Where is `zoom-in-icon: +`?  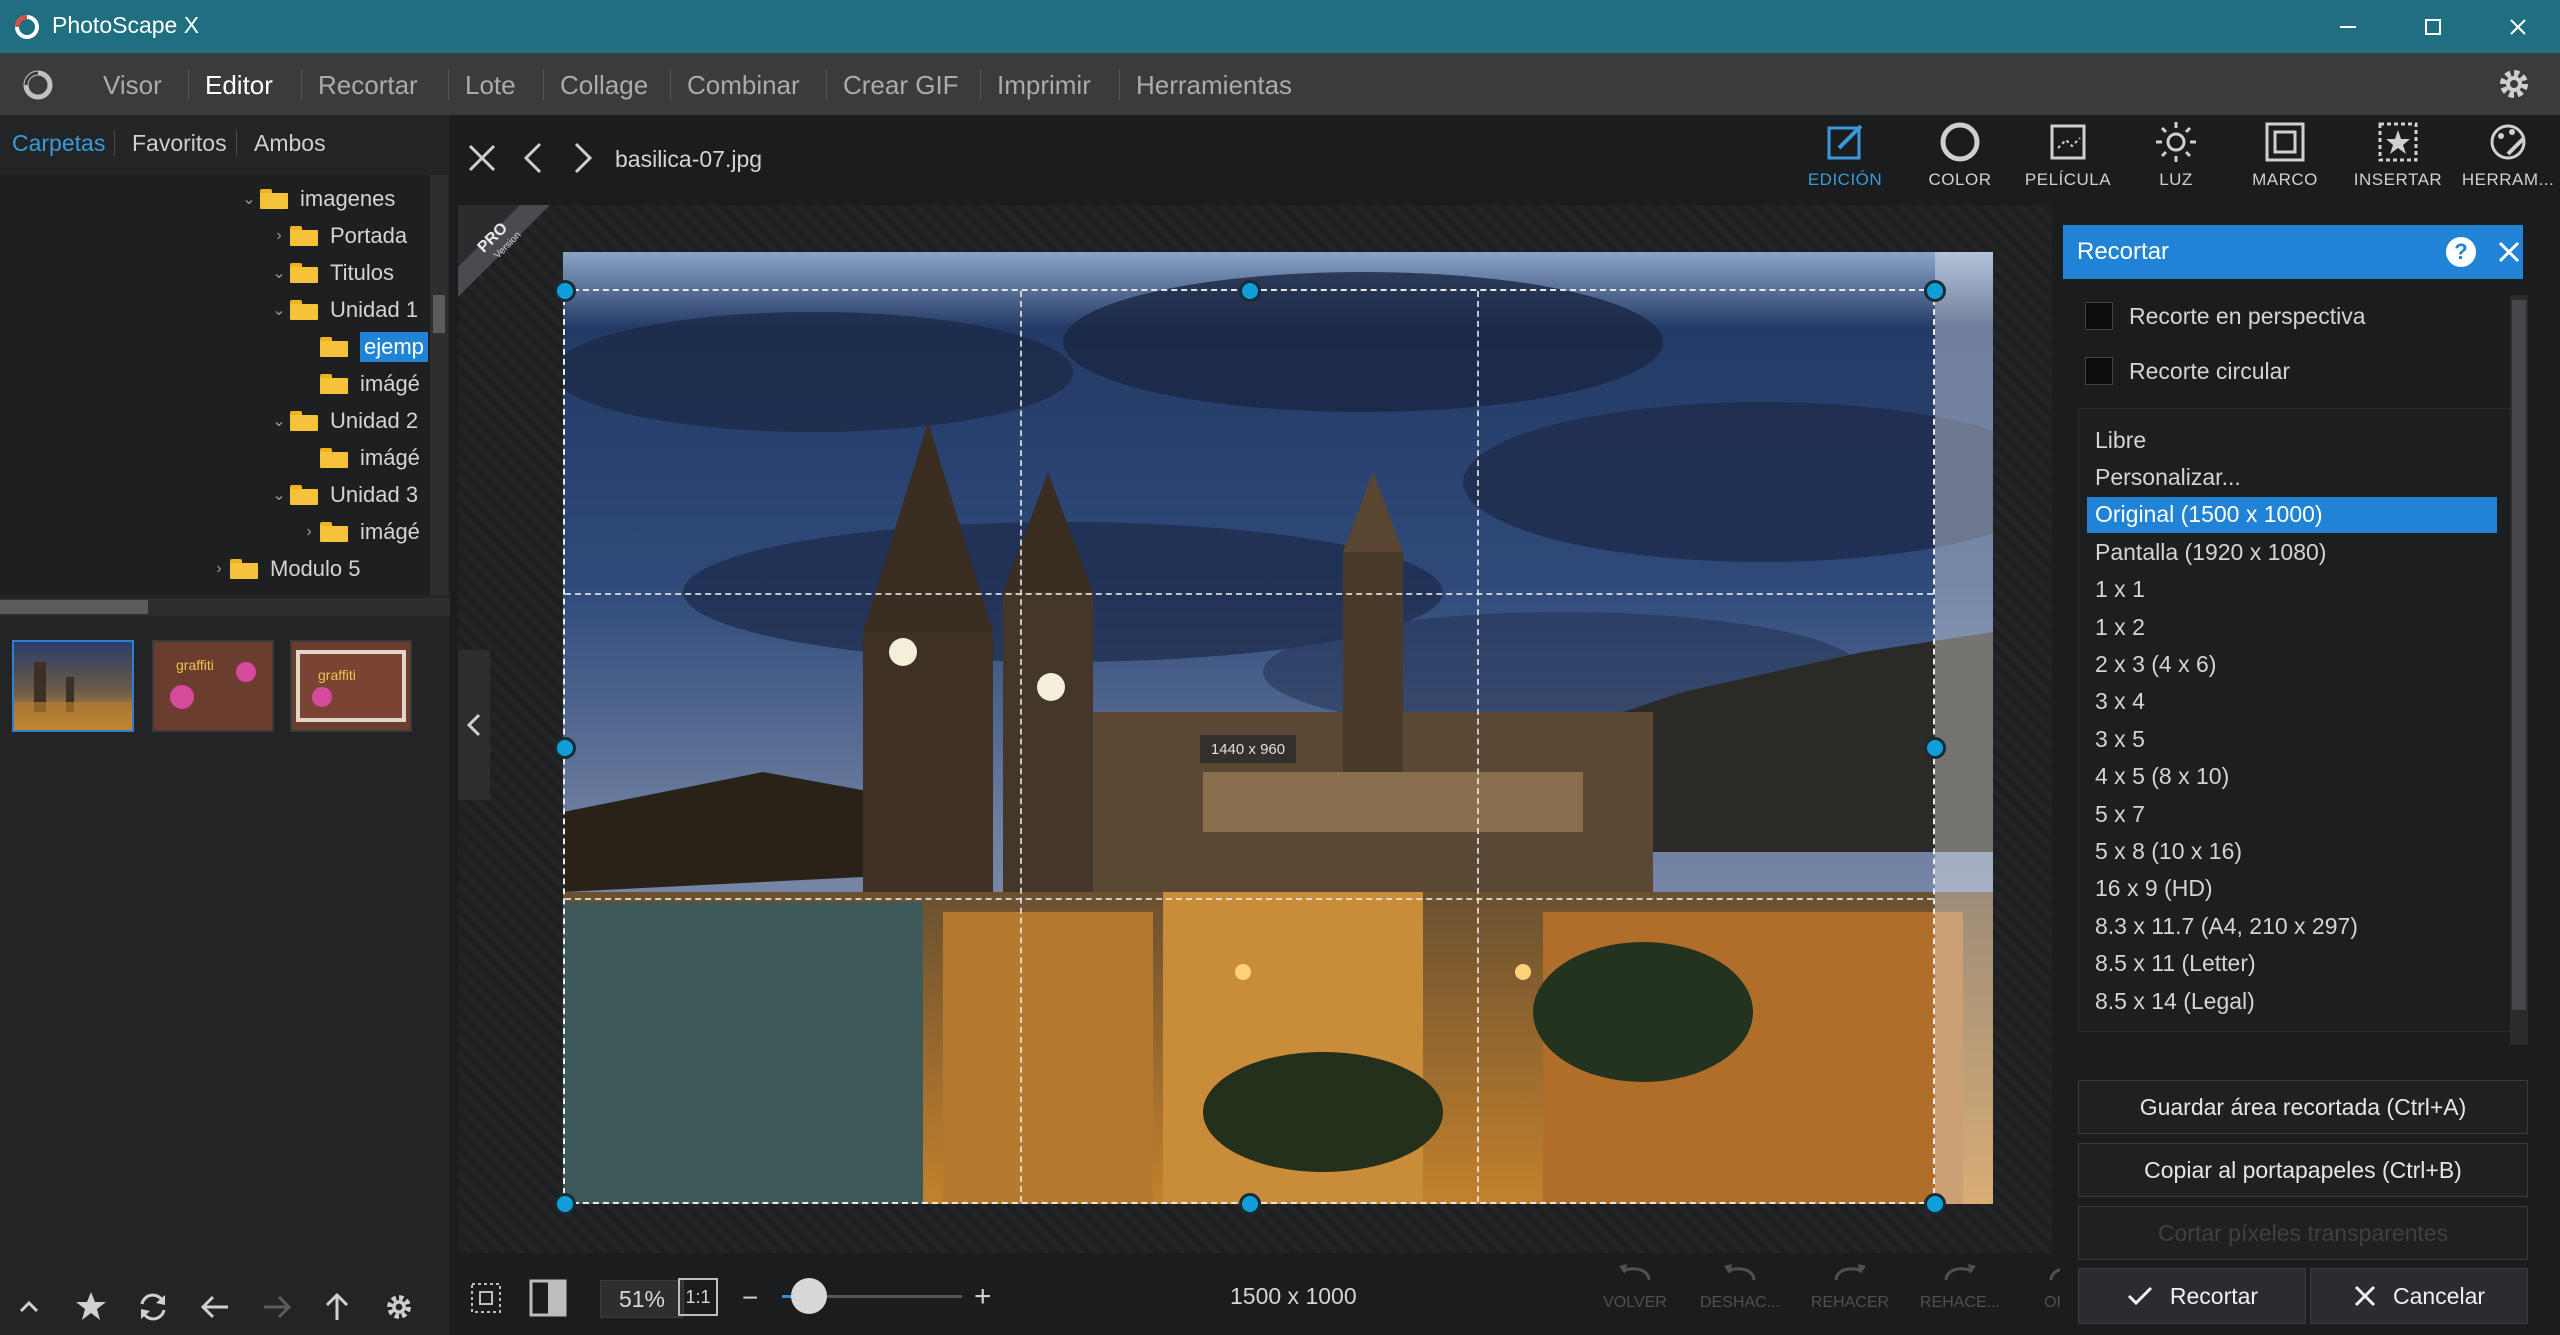
zoom-in-icon: + is located at coordinates (986, 1296).